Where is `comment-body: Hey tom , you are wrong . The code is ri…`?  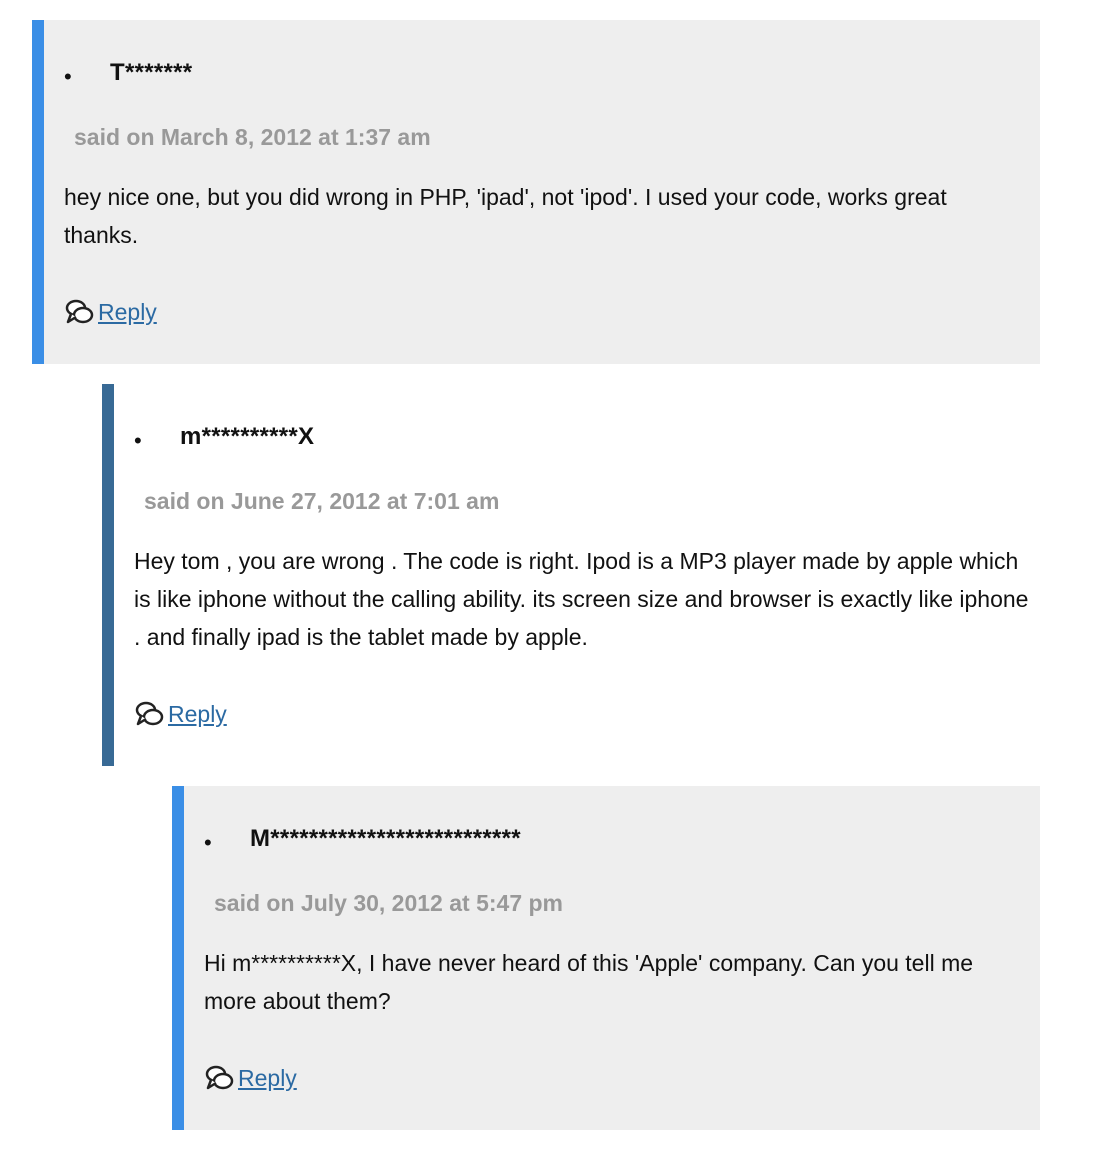
comment-body: Hey tom , you are wrong . The code is ri… is located at coordinates (581, 599).